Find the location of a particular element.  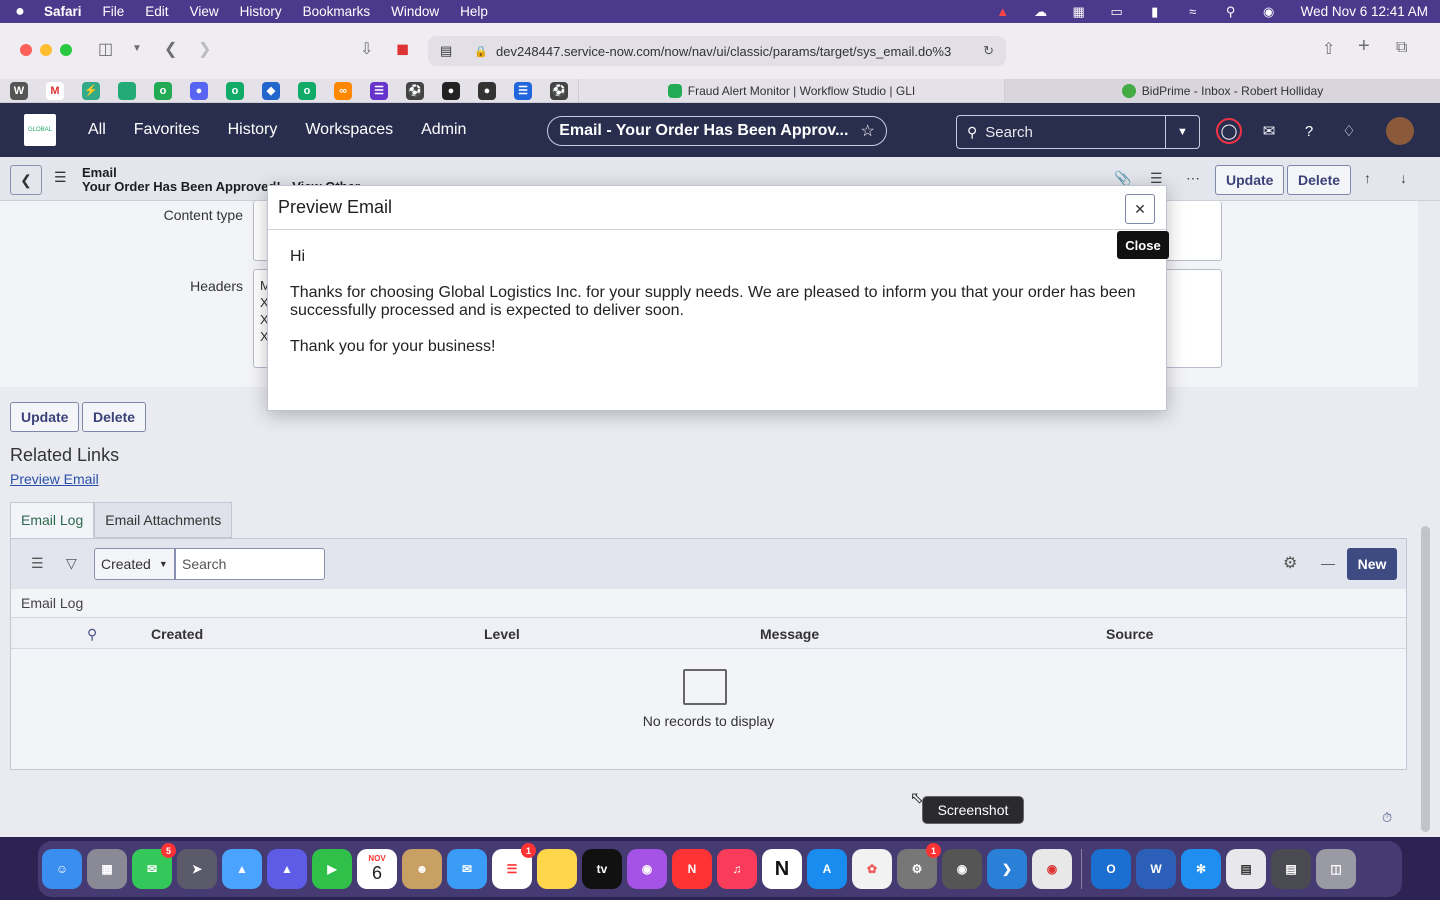

mail-icon: ✉ is located at coordinates (467, 869).